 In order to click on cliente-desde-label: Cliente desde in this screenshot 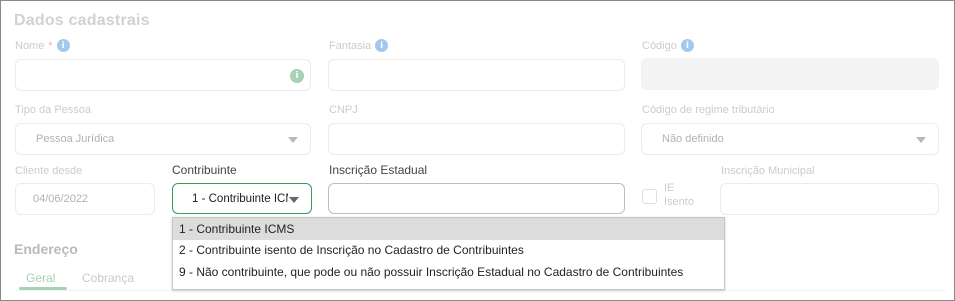, I will do `click(49, 171)`.